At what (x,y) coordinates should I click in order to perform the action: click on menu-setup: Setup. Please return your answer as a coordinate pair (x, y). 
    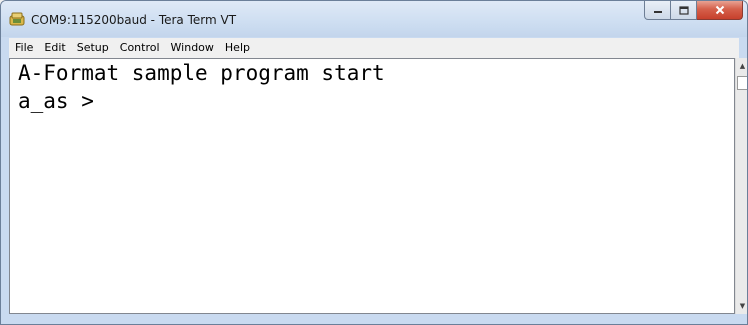
    Looking at the image, I should click on (92, 48).